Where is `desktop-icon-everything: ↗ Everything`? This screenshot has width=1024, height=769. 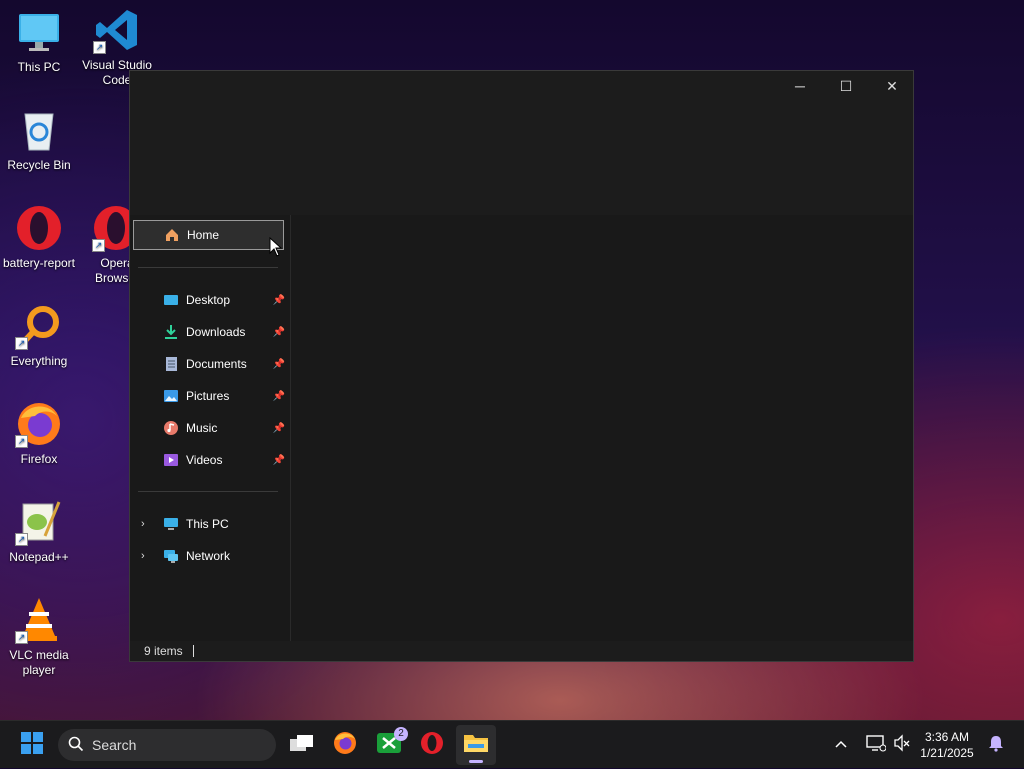 desktop-icon-everything: ↗ Everything is located at coordinates (39, 335).